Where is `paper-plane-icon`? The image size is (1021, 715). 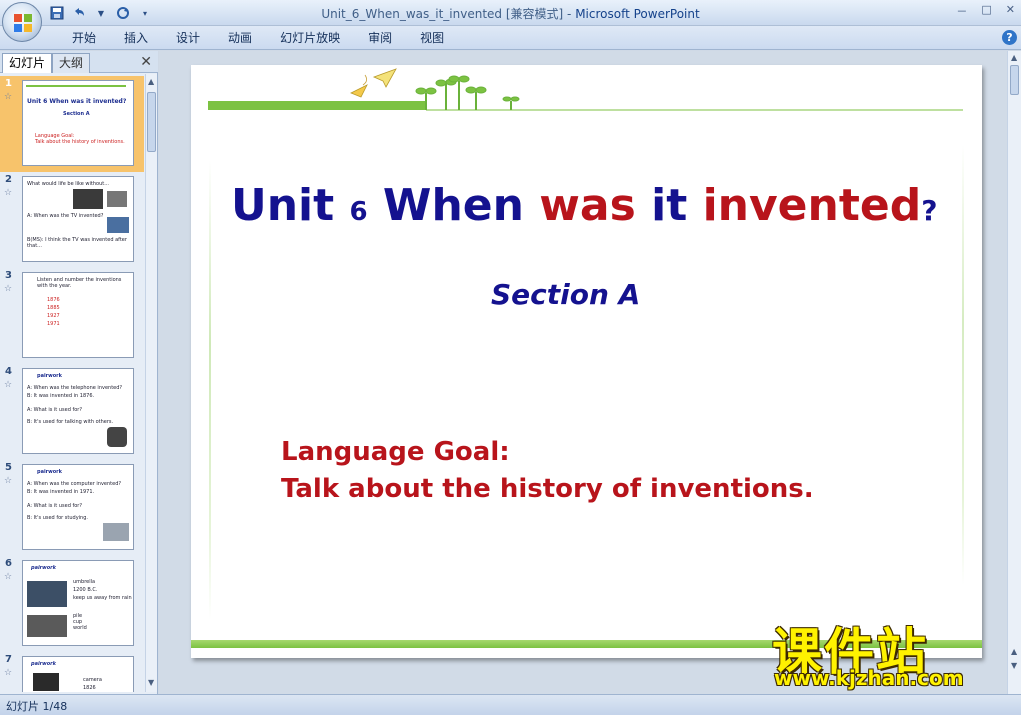 paper-plane-icon is located at coordinates (373, 83).